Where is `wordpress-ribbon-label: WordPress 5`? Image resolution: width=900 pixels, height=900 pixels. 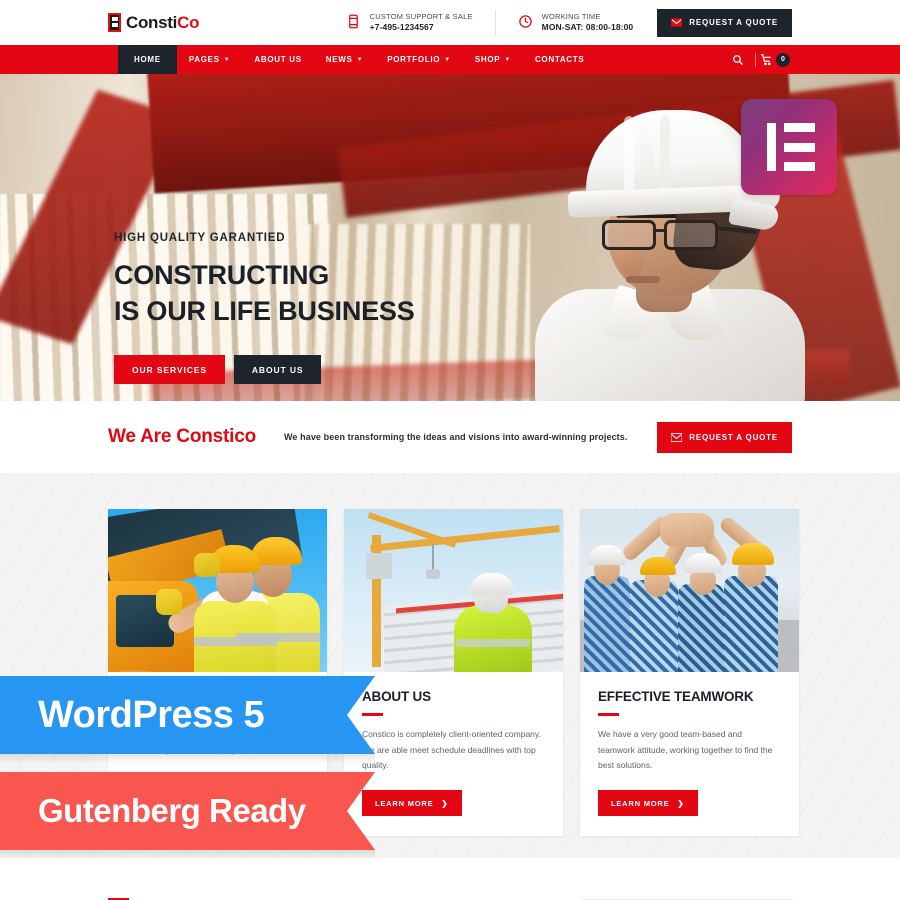 wordpress-ribbon-label: WordPress 5 is located at coordinates (151, 714).